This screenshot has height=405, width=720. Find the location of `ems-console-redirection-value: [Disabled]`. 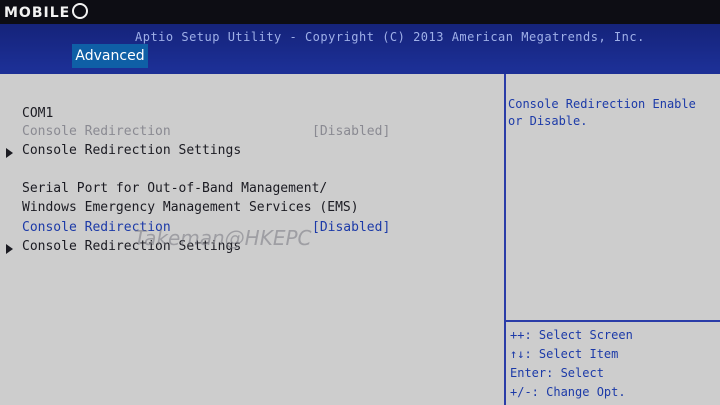

ems-console-redirection-value: [Disabled] is located at coordinates (351, 227).